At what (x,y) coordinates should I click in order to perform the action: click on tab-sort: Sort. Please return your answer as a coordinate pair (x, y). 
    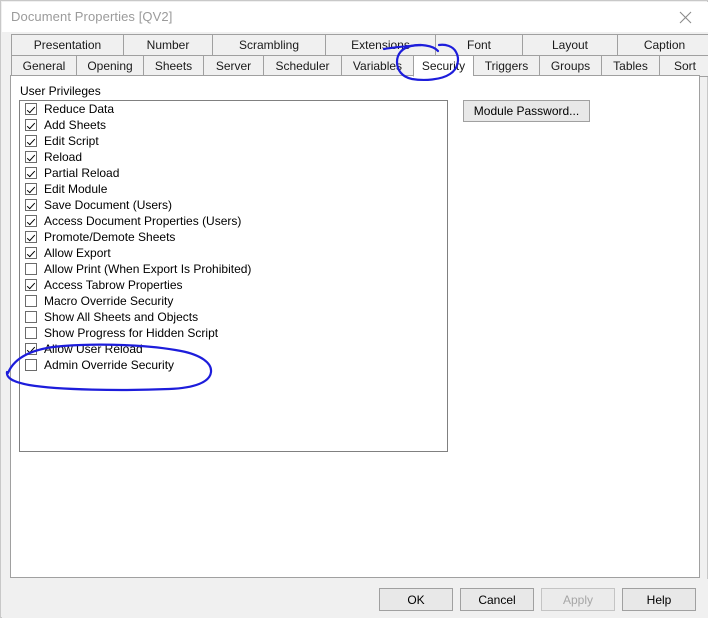
    Looking at the image, I should click on (683, 66).